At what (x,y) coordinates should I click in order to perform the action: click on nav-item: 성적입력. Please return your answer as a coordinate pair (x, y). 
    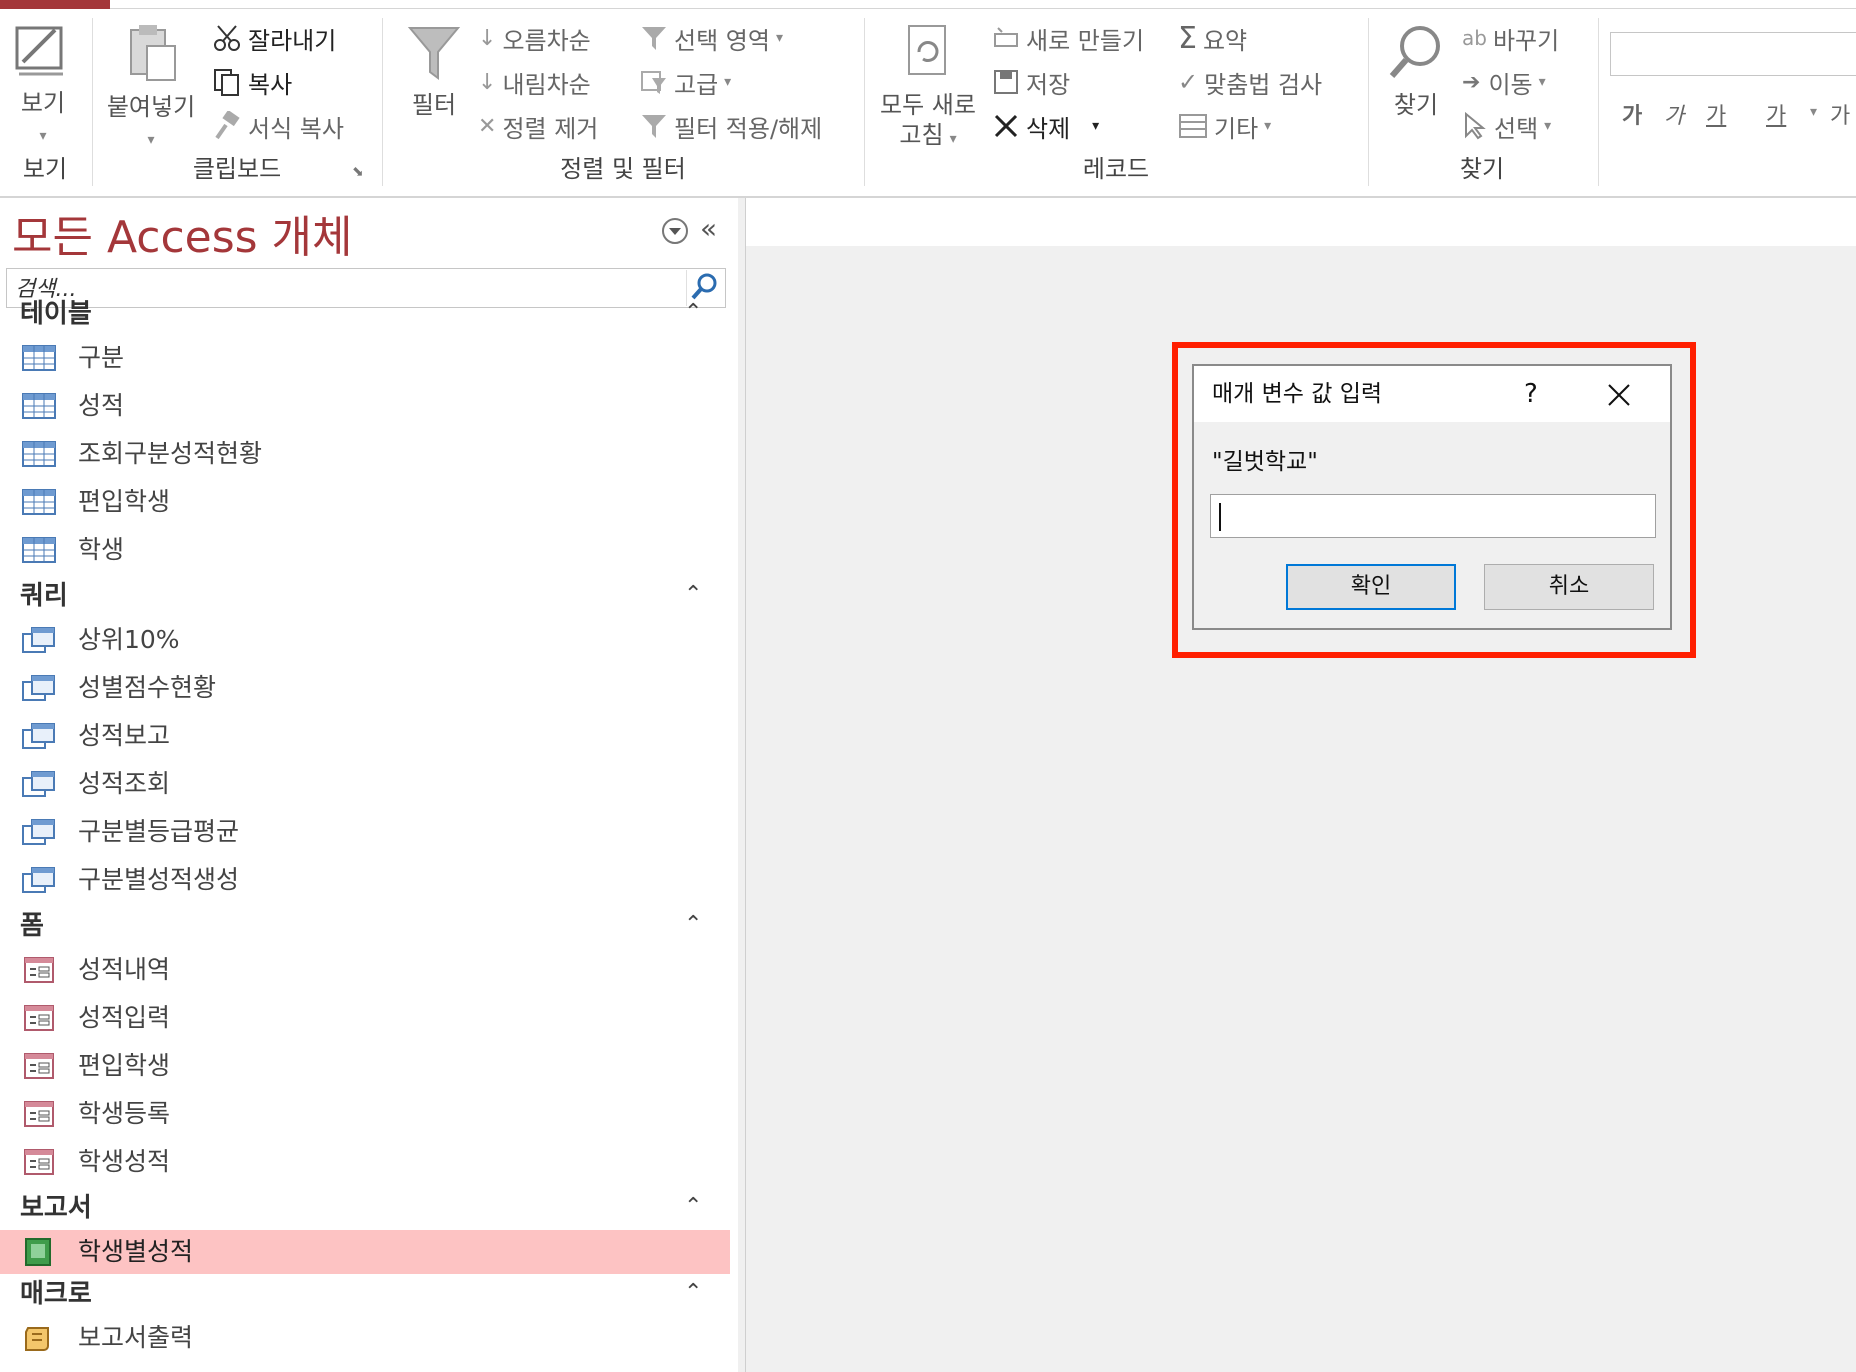
    Looking at the image, I should click on (365, 1018).